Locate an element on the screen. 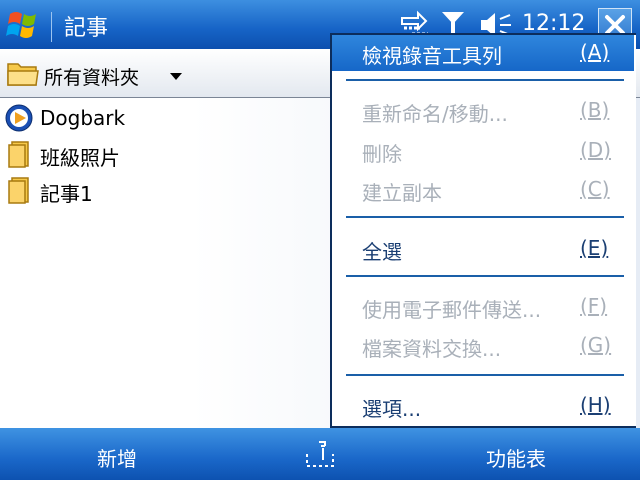 The width and height of the screenshot is (640, 480). windows-start-icon is located at coordinates (24, 25).